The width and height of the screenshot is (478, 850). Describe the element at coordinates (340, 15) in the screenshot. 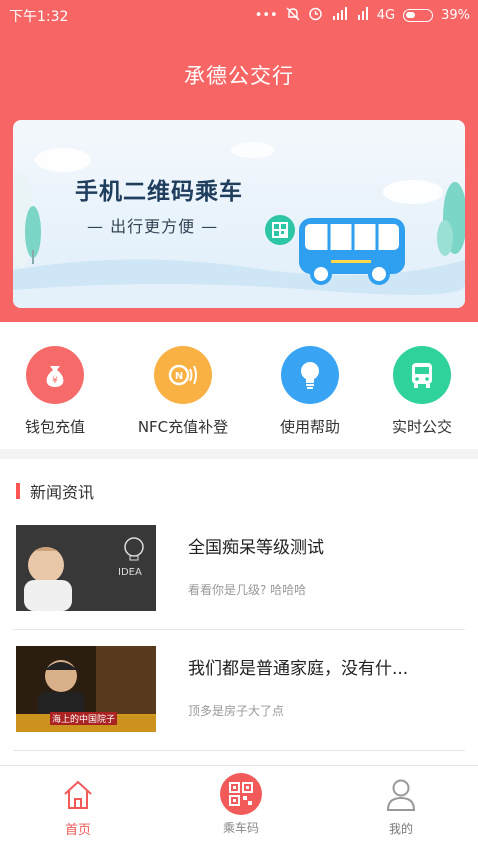

I see `signal-hd-icon` at that location.